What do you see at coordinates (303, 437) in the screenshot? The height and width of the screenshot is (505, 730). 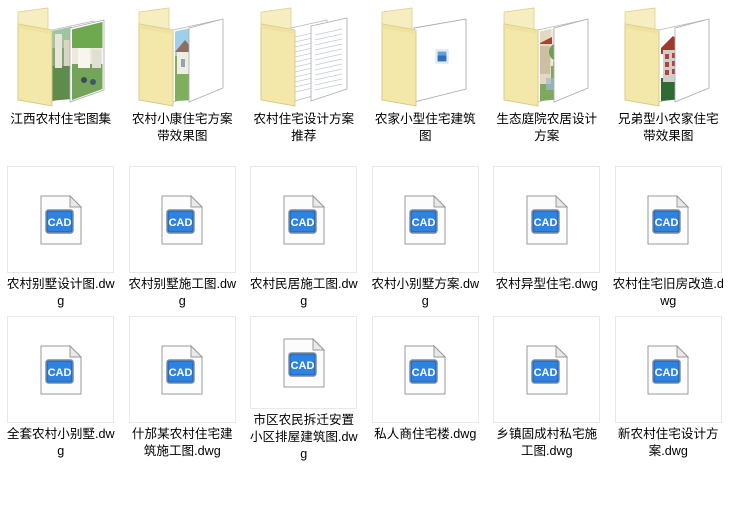 I see `item-label: 市区农民拆迁安置小区排屋建筑图.dwg` at bounding box center [303, 437].